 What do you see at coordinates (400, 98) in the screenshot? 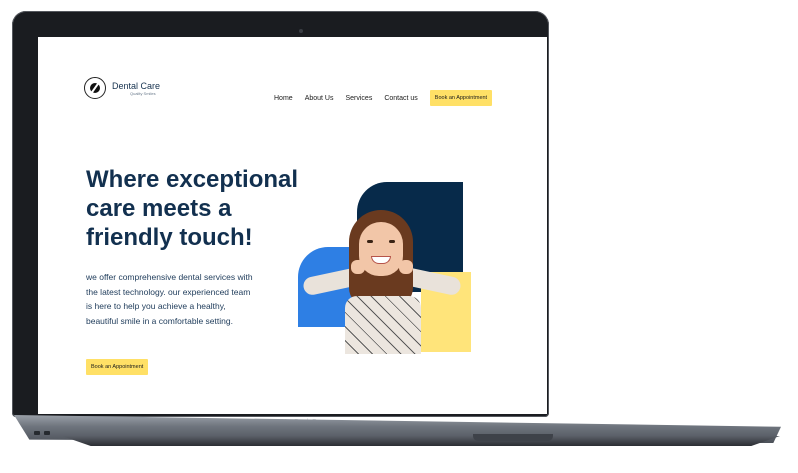
I see `nav-contact-us: Contact us` at bounding box center [400, 98].